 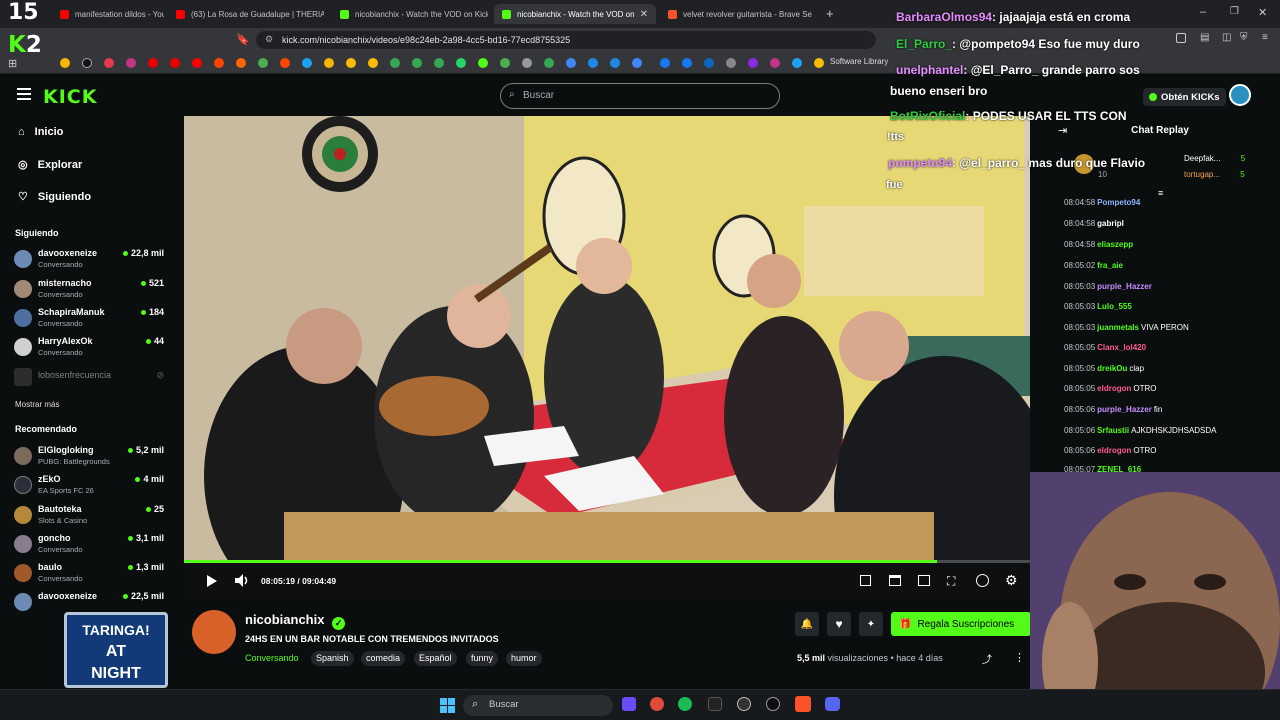 What do you see at coordinates (89, 515) in the screenshot?
I see `sidebar-channel: Bautoteka Slots & Casino 25` at bounding box center [89, 515].